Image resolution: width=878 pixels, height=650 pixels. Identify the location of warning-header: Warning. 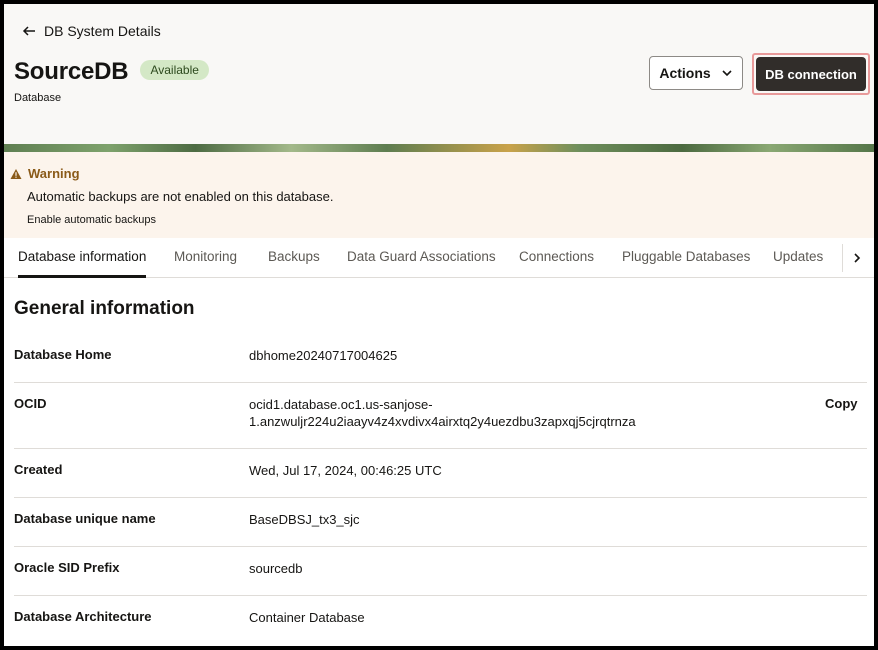
(45, 173).